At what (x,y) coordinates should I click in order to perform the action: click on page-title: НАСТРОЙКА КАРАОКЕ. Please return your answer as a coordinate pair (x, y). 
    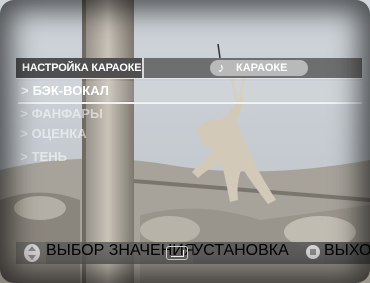
    Looking at the image, I should click on (79, 68).